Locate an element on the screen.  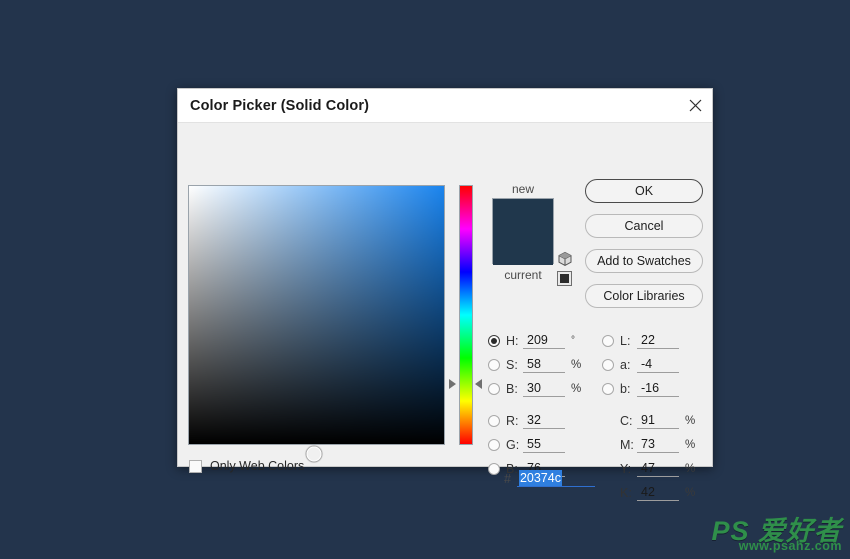
hue-marker-right-icon is located at coordinates (478, 384).